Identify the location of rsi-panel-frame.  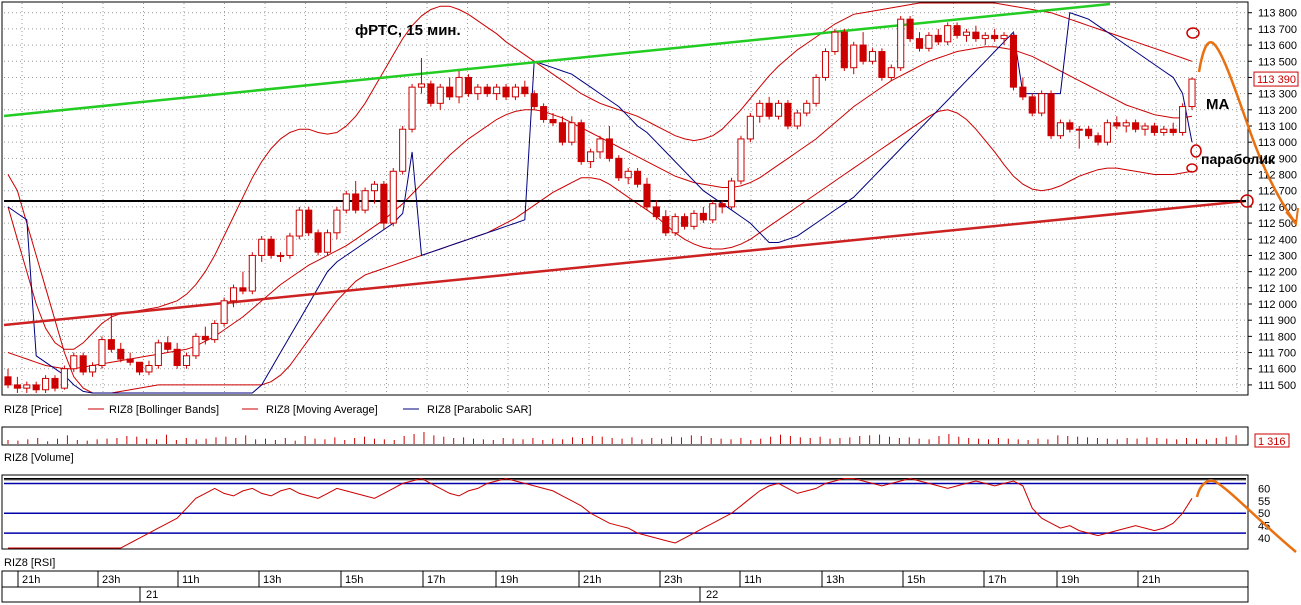
(625, 512).